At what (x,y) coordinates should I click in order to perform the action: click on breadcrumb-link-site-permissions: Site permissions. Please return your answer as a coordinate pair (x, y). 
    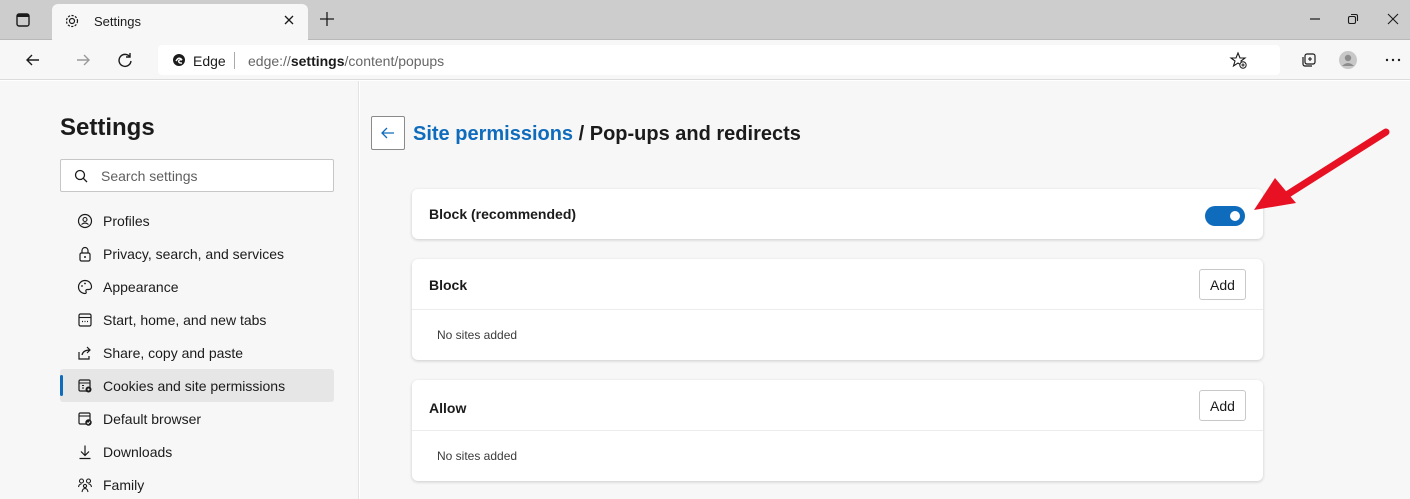
    Looking at the image, I should click on (493, 134).